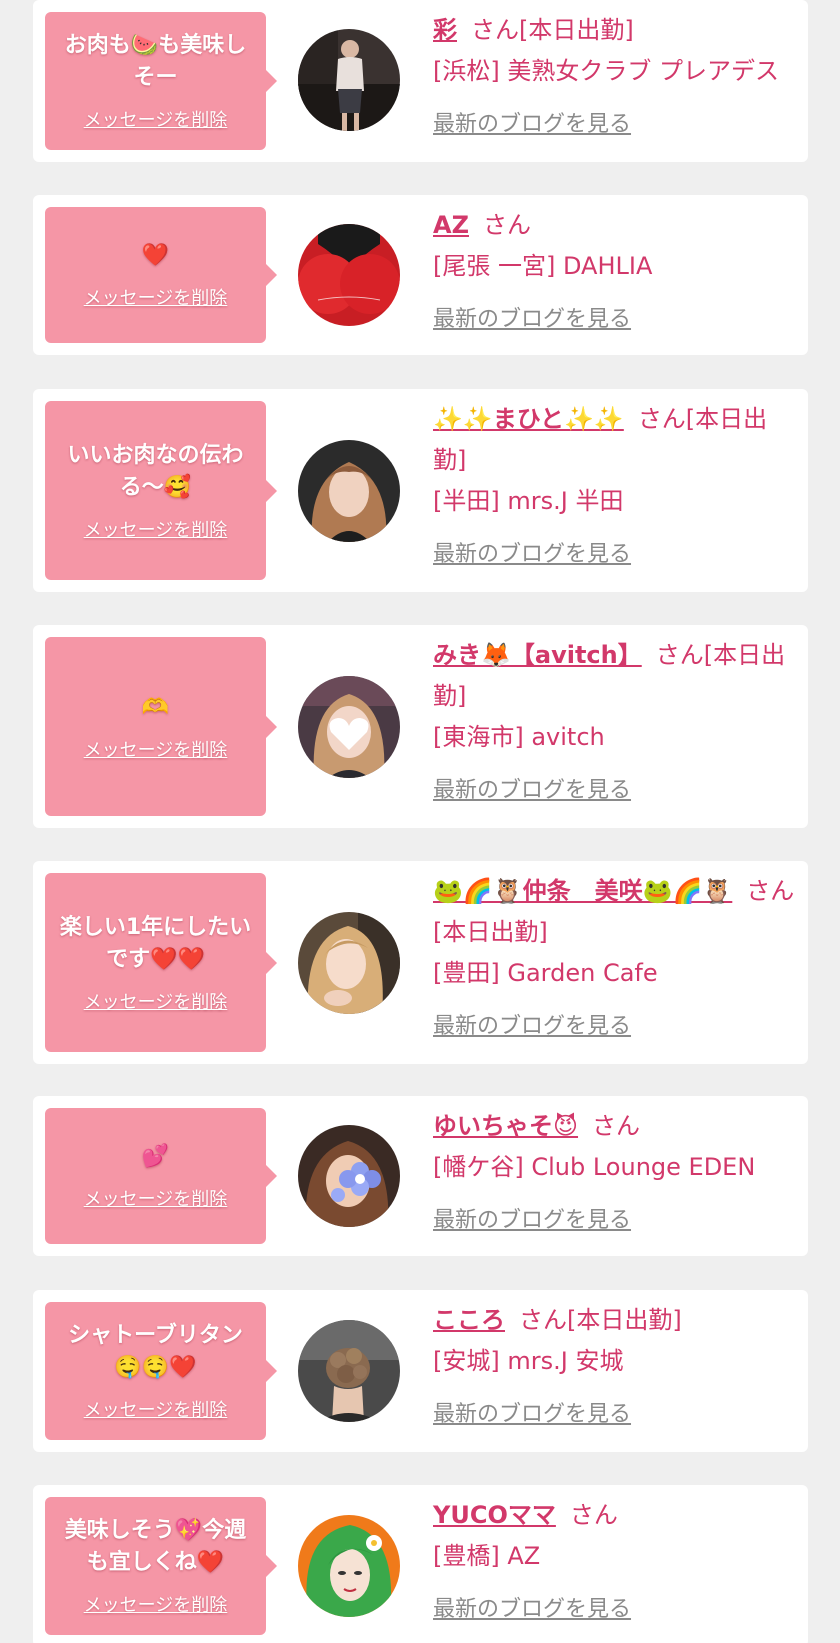 The height and width of the screenshot is (1643, 840). I want to click on green-hair-illustration, so click(349, 1566).